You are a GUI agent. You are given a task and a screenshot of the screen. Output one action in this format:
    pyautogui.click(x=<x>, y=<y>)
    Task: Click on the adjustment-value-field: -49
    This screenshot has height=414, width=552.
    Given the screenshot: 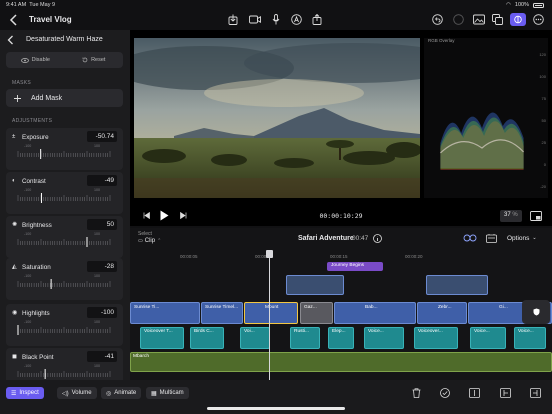 What is the action you would take?
    pyautogui.click(x=102, y=180)
    